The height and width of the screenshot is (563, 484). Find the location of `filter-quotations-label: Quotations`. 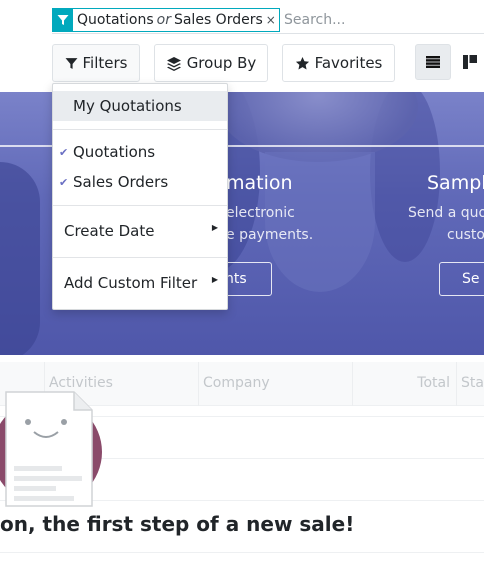

filter-quotations-label: Quotations is located at coordinates (114, 152).